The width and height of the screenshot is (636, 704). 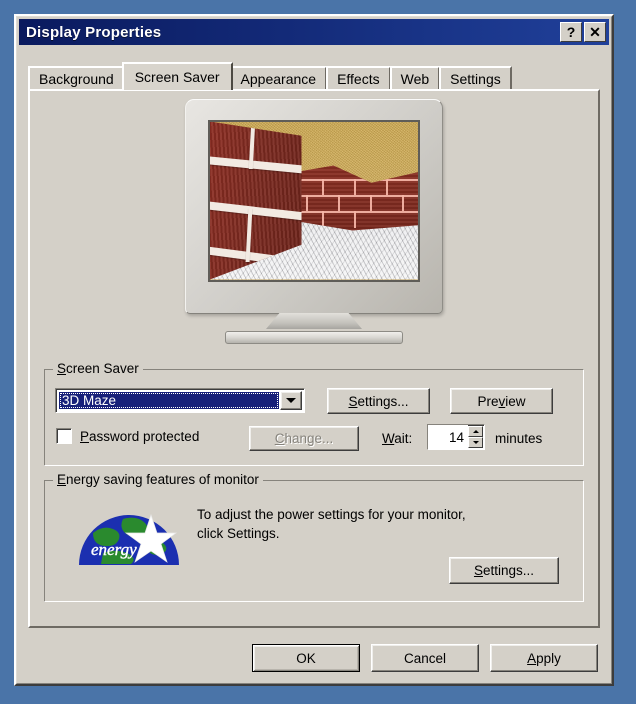 What do you see at coordinates (448, 437) in the screenshot?
I see `wait-minutes-value: 14` at bounding box center [448, 437].